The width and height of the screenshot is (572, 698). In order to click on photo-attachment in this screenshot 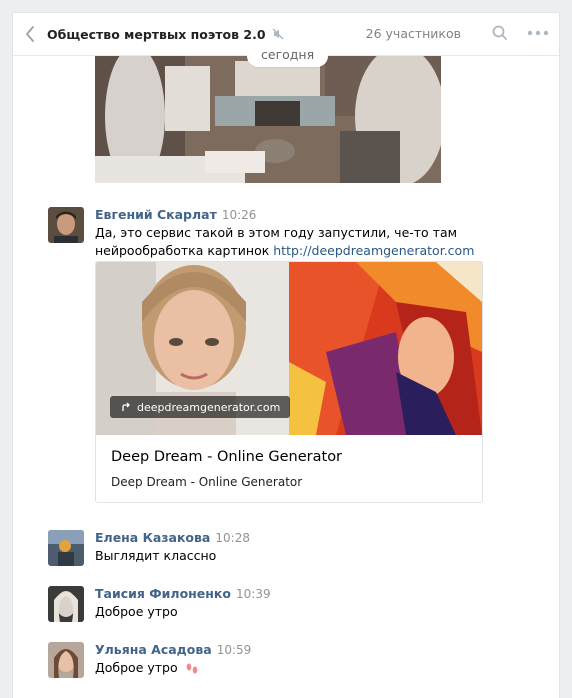, I will do `click(268, 119)`.